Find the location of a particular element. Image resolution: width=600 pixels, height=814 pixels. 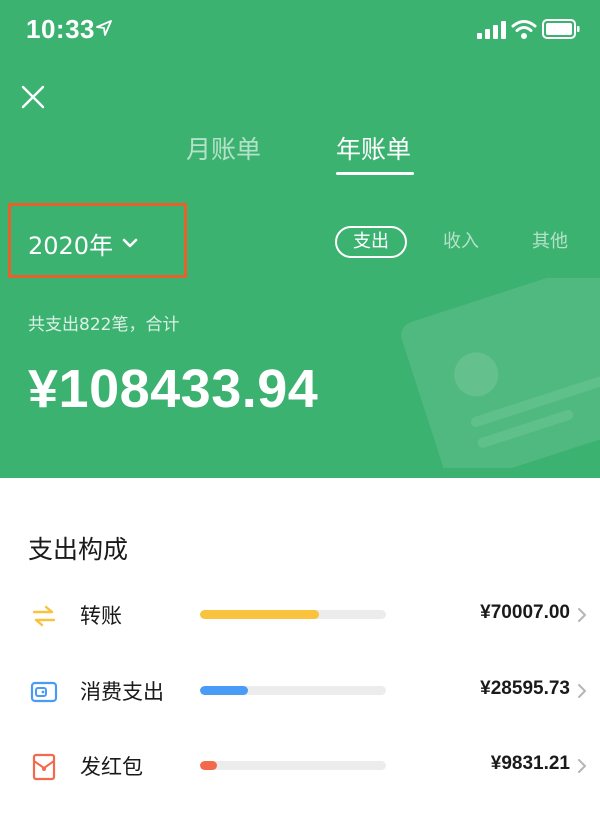

breakdown-amount: ¥9831.21 is located at coordinates (530, 763).